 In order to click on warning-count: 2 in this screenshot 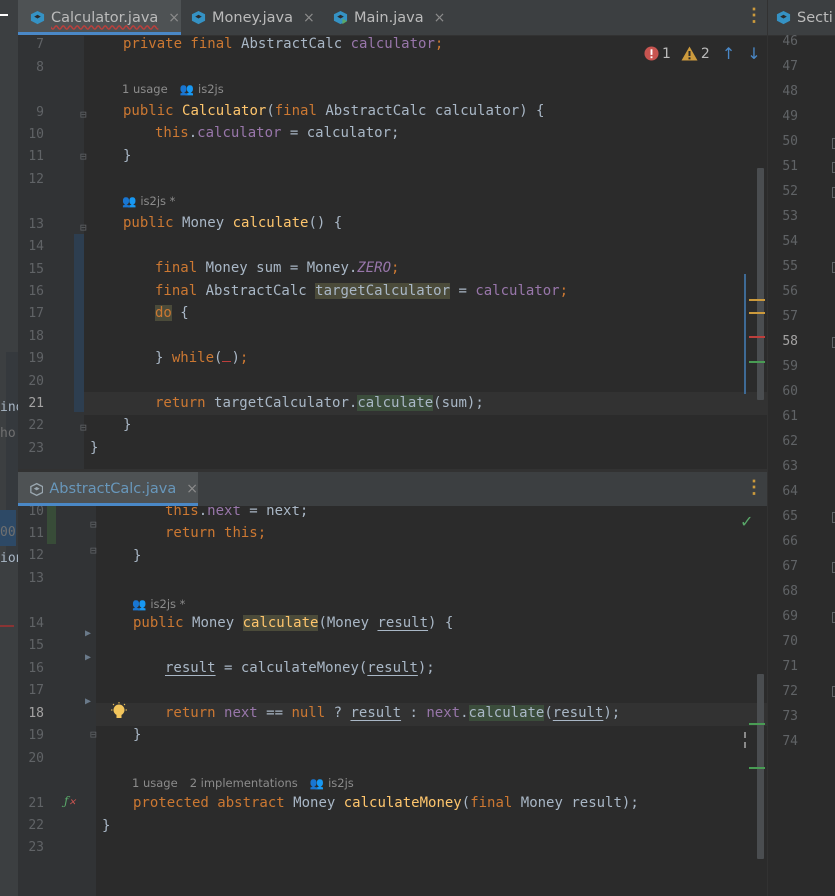, I will do `click(705, 53)`.